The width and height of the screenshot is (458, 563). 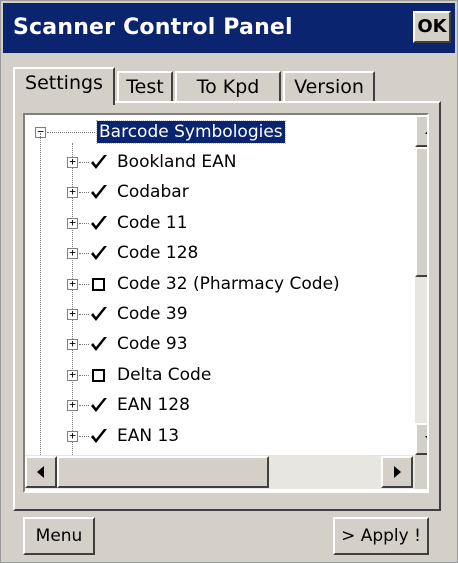 I want to click on tab-test: Test, so click(x=145, y=86).